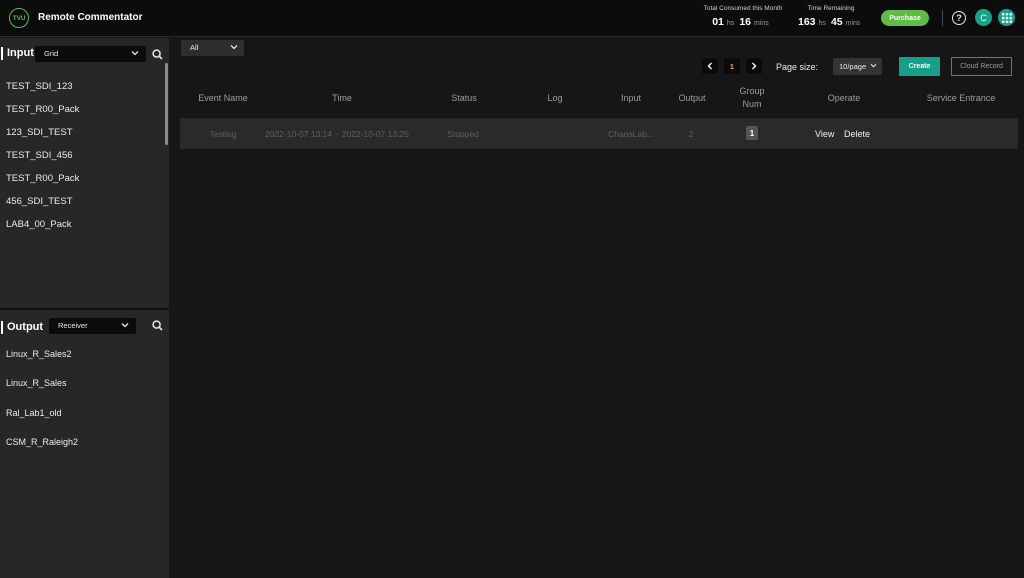  Describe the element at coordinates (743, 8) in the screenshot. I see `consumed-label: Total Consumed this Month` at that location.